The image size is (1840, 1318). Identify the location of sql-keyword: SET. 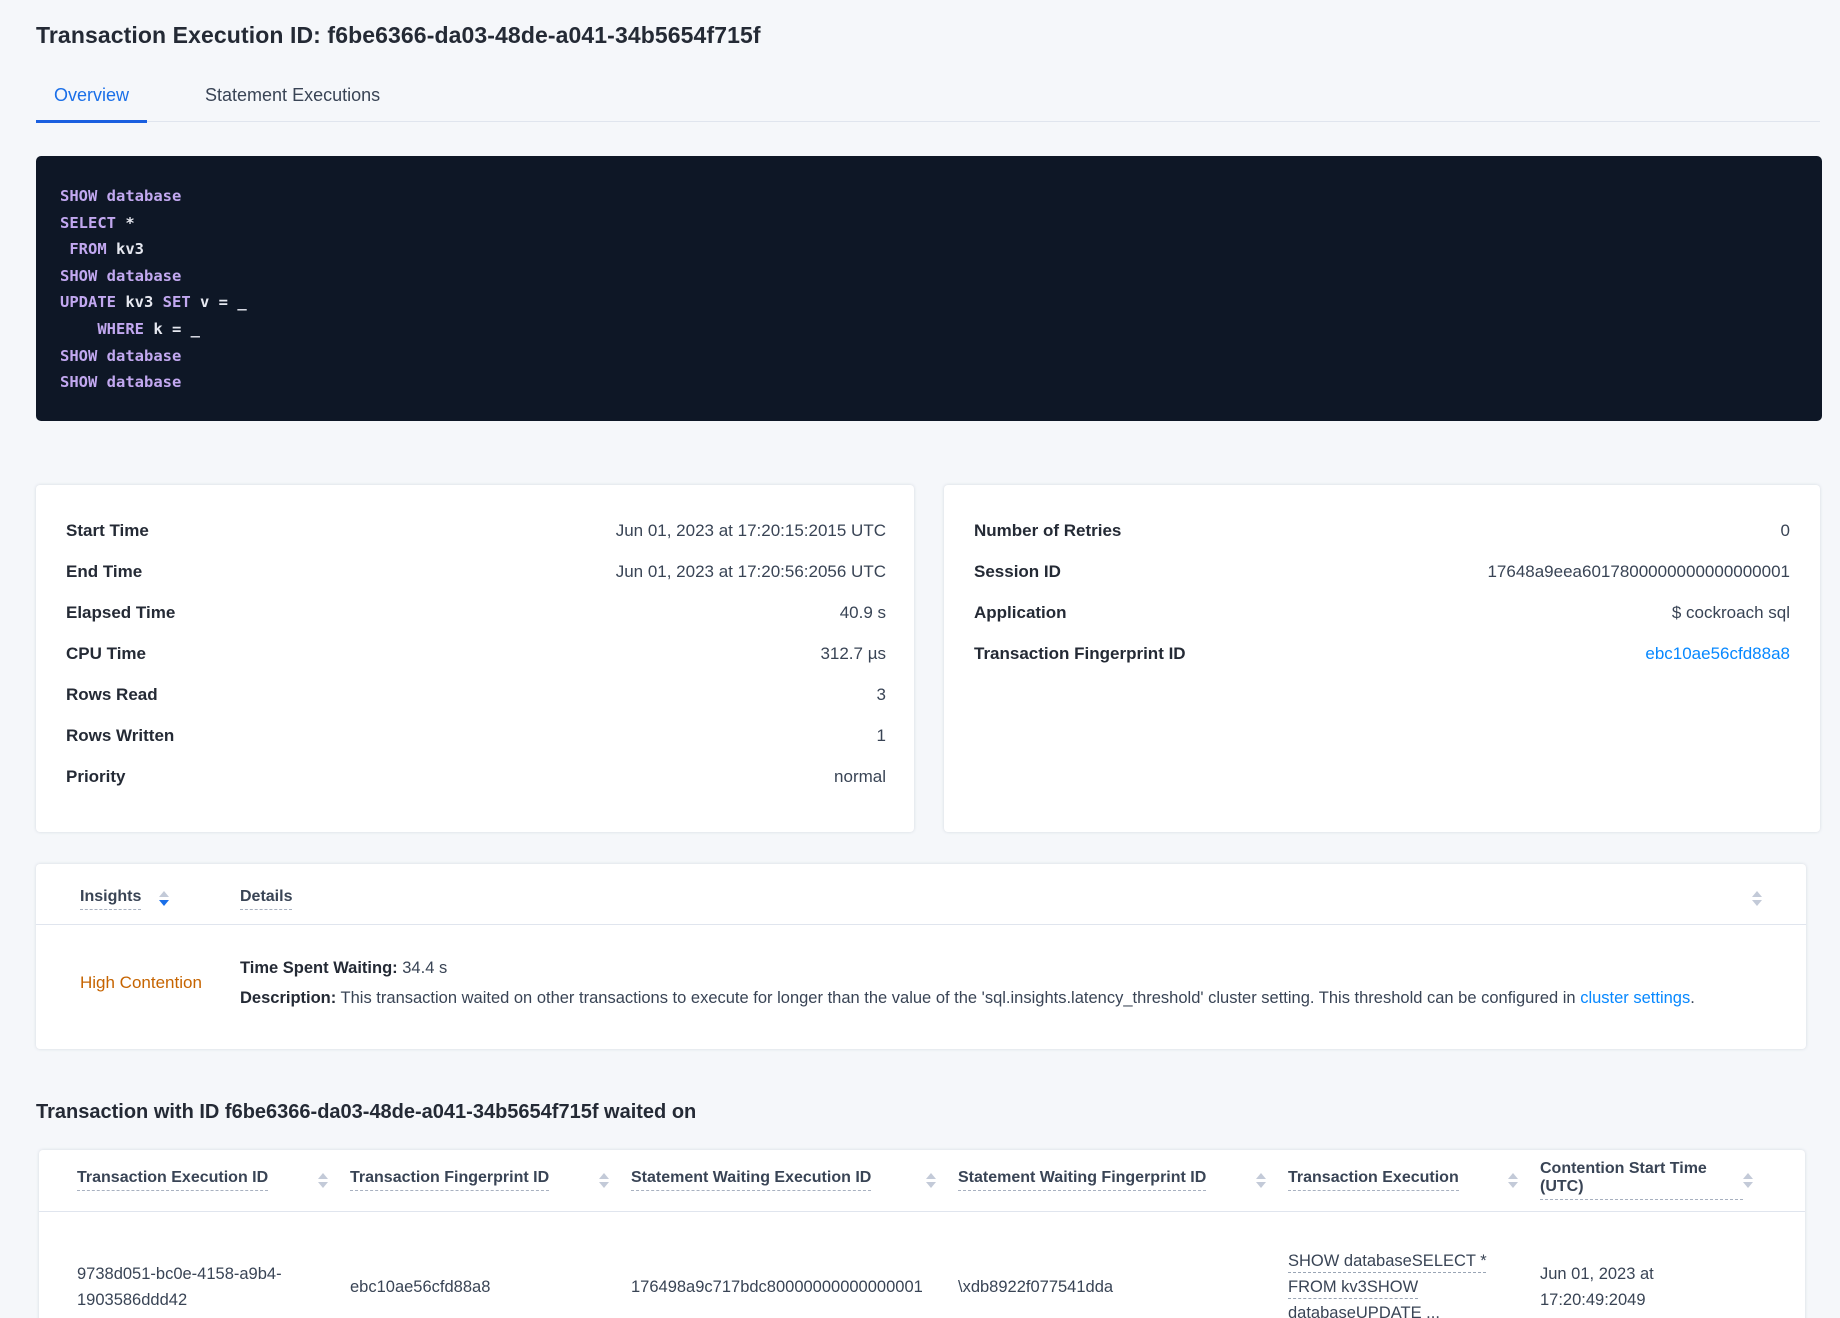
(176, 302).